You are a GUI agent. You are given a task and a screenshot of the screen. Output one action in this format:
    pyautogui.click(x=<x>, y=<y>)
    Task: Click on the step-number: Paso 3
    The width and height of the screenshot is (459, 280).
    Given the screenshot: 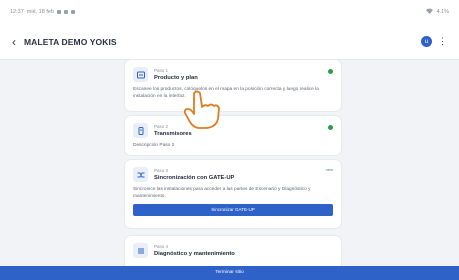 What is the action you would take?
    pyautogui.click(x=161, y=170)
    